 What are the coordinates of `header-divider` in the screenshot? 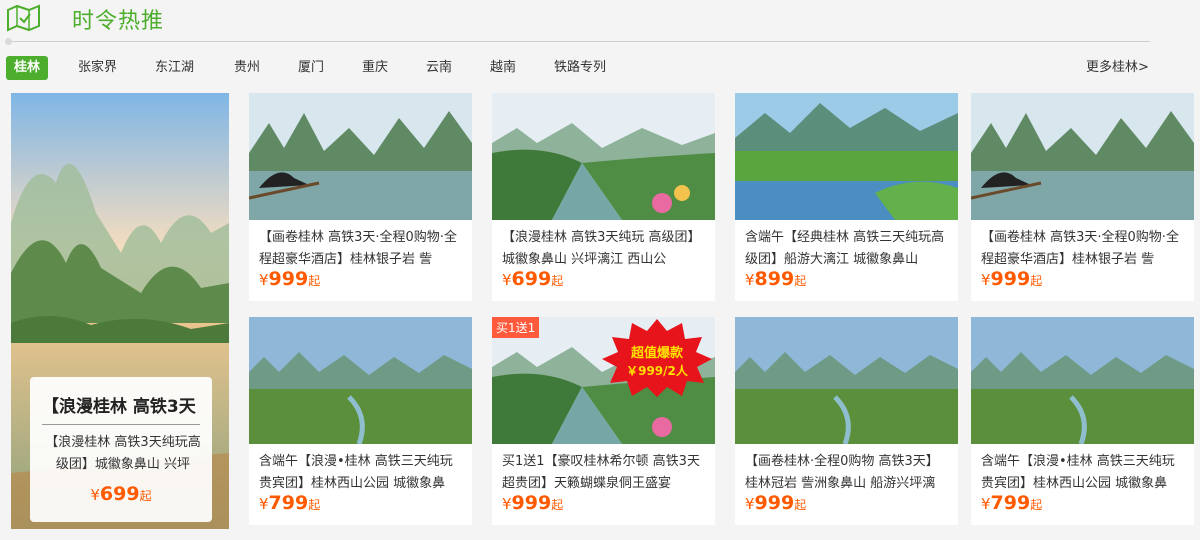 It's located at (578, 41).